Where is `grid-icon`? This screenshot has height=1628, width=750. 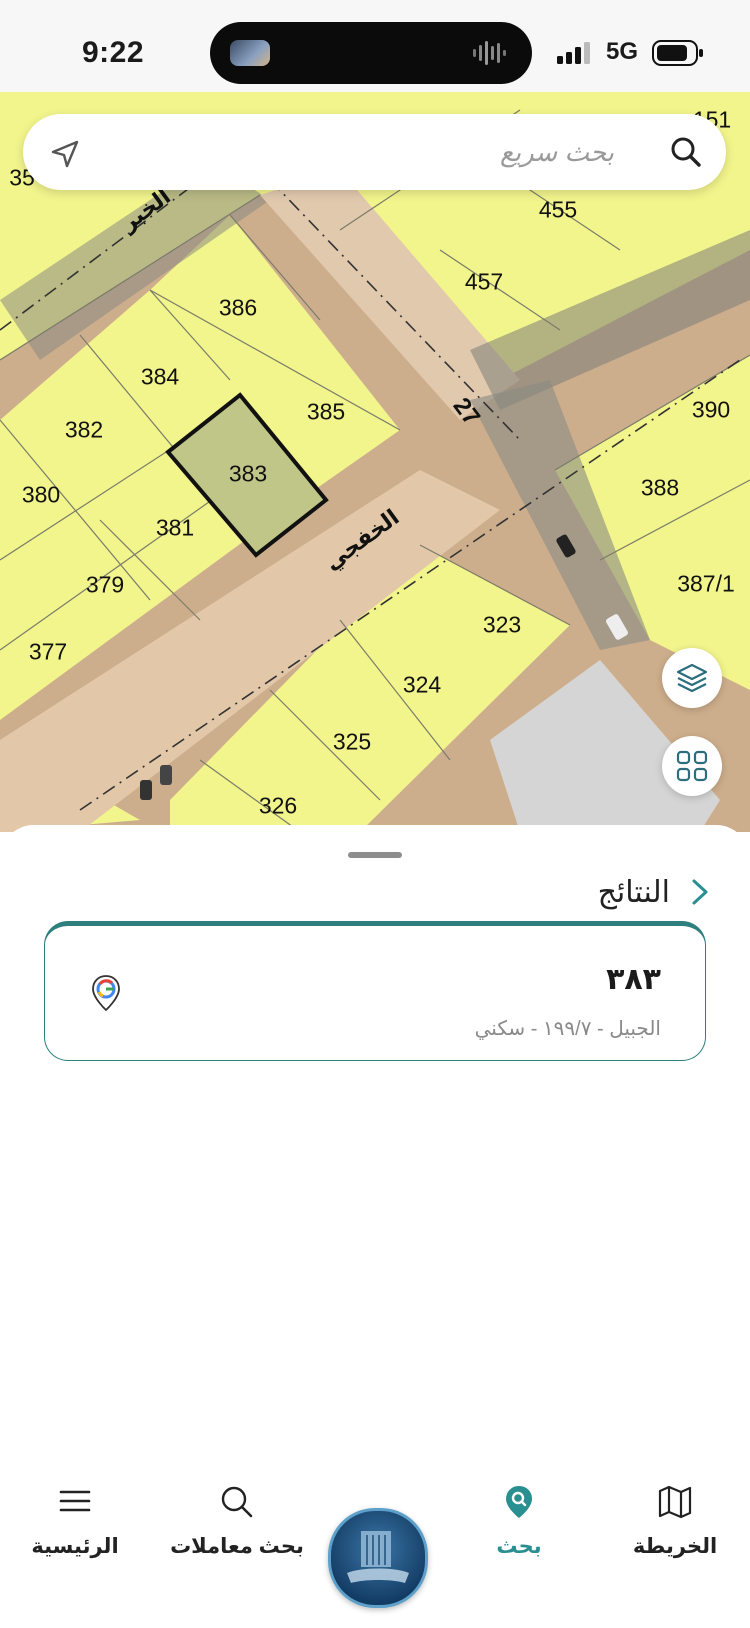
grid-icon is located at coordinates (692, 766).